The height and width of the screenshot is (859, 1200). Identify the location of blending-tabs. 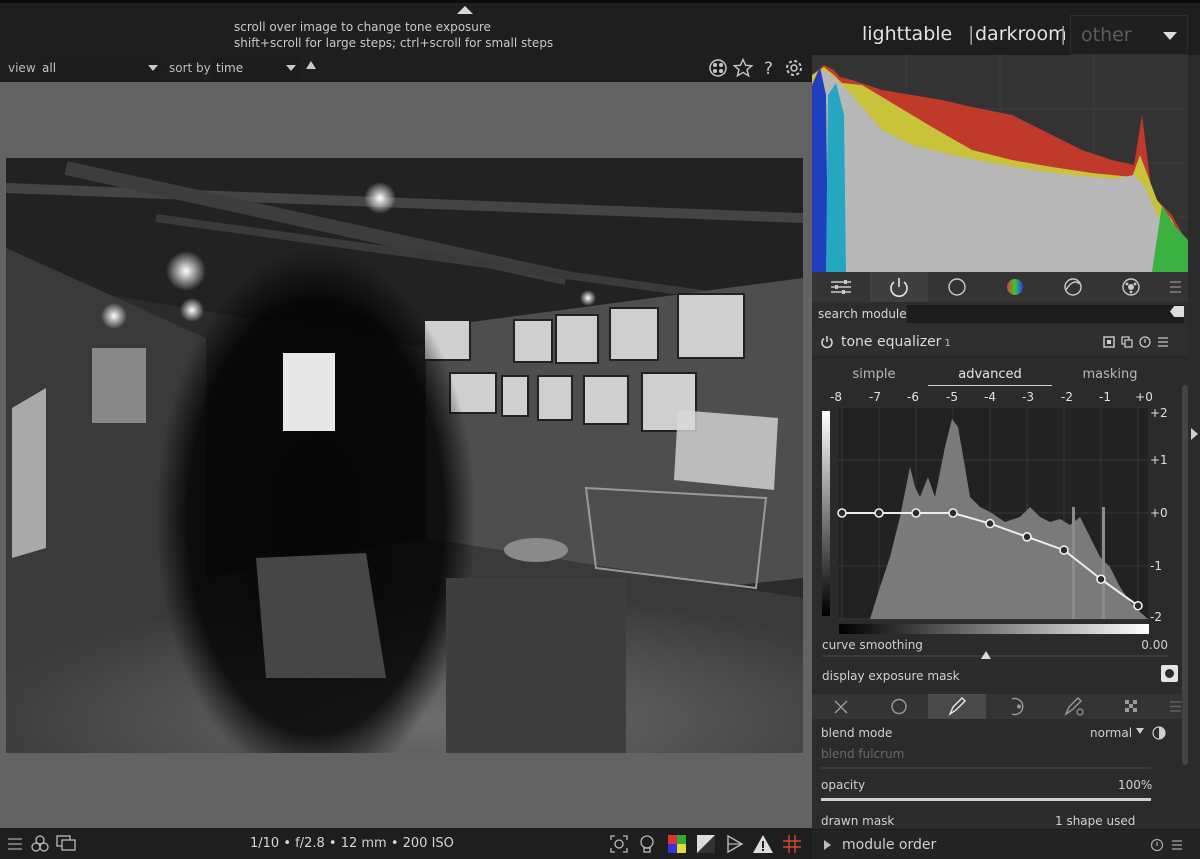
(1000, 706).